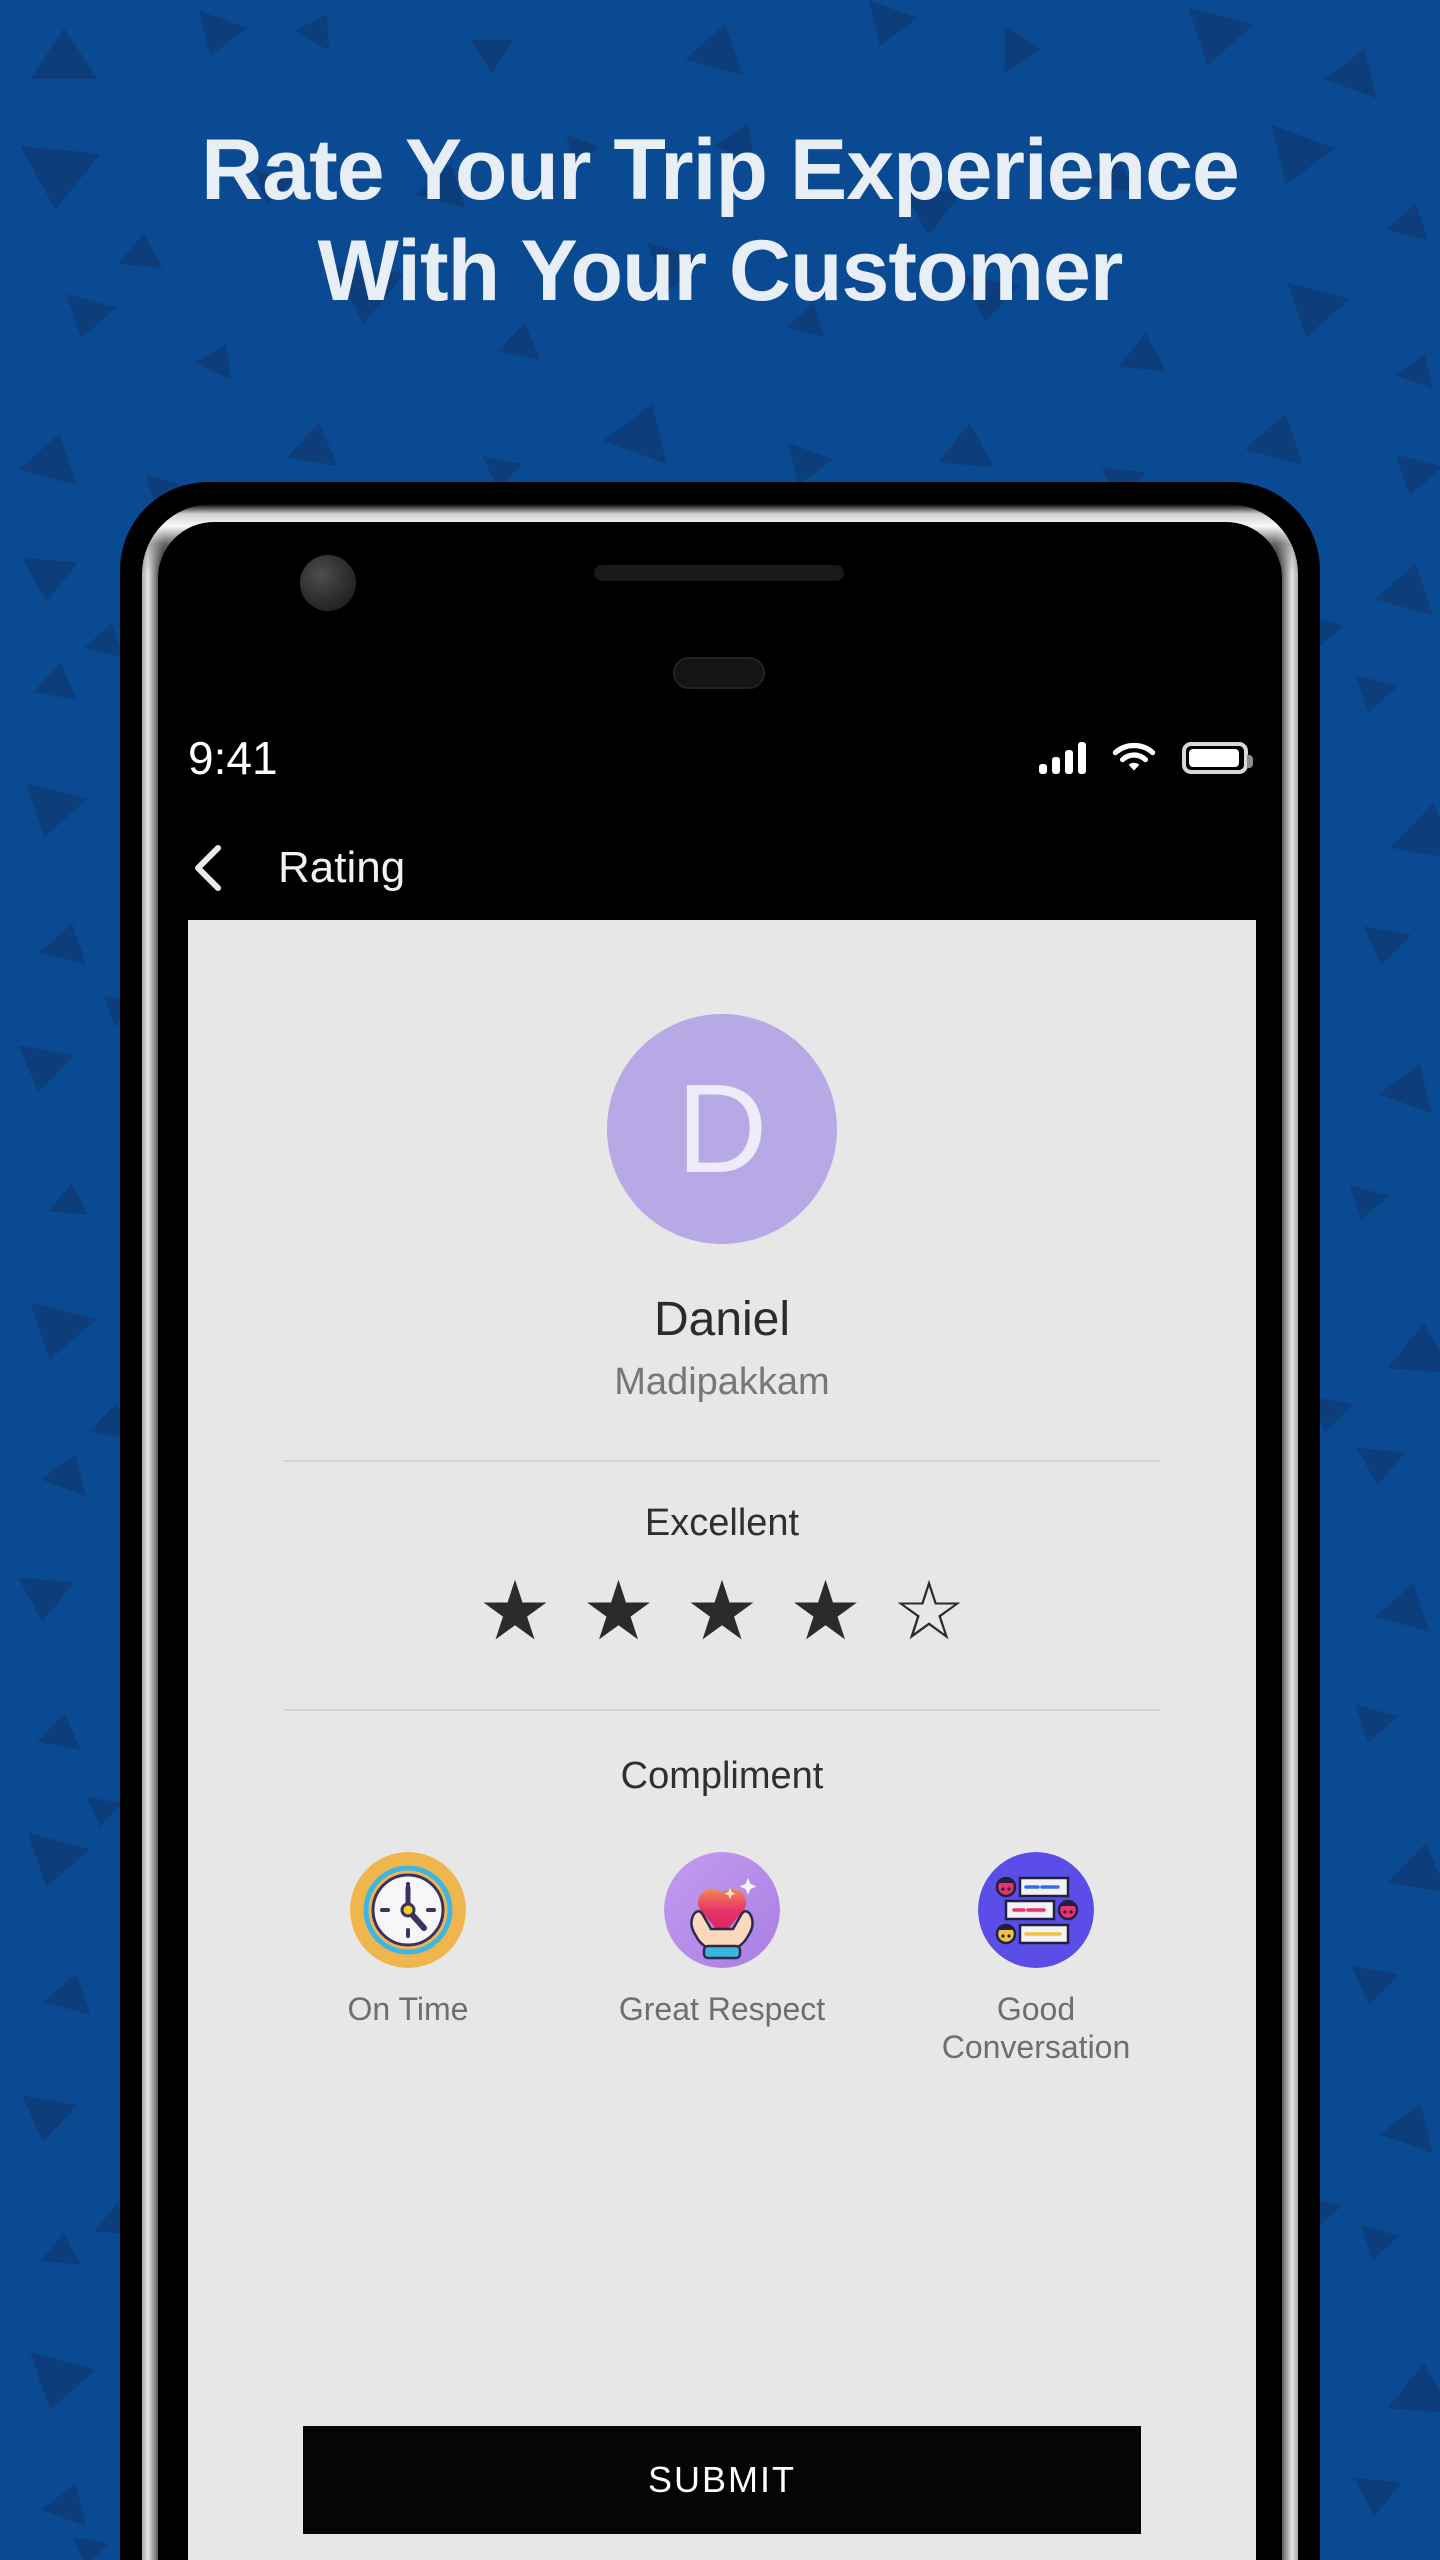 This screenshot has height=2560, width=1440. I want to click on chevron-left-icon, so click(208, 868).